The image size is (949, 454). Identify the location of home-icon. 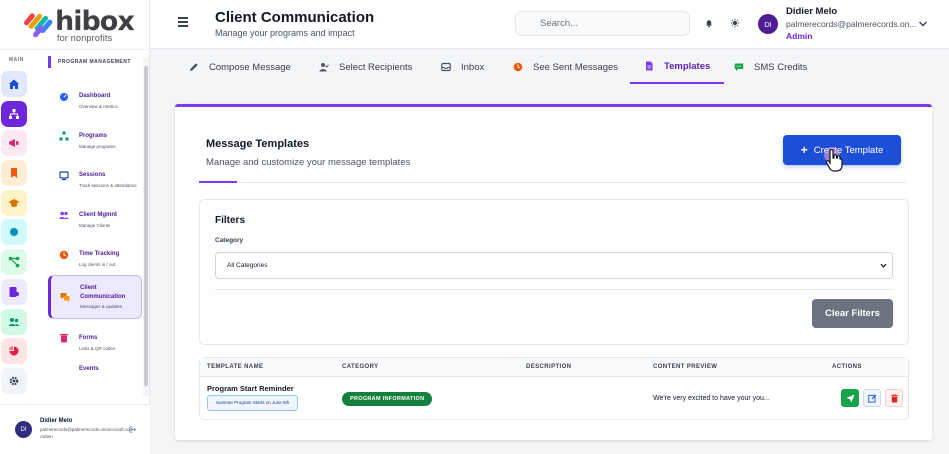
(14, 84).